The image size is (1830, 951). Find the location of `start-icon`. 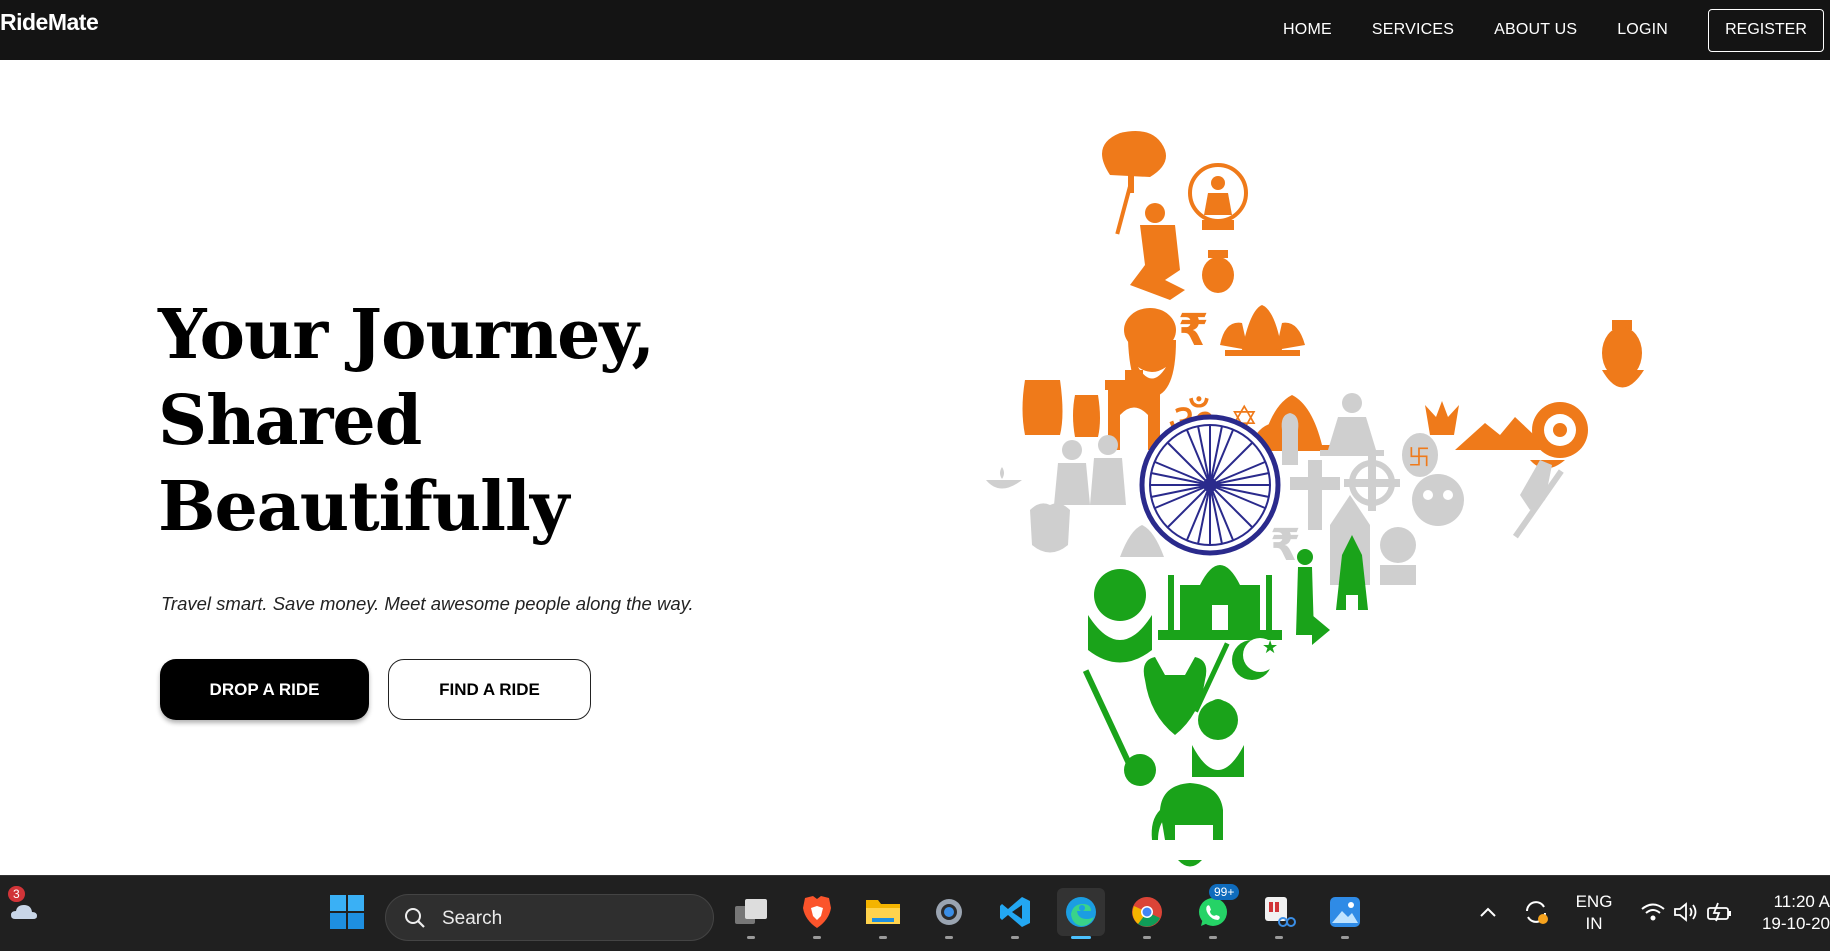

start-icon is located at coordinates (347, 912).